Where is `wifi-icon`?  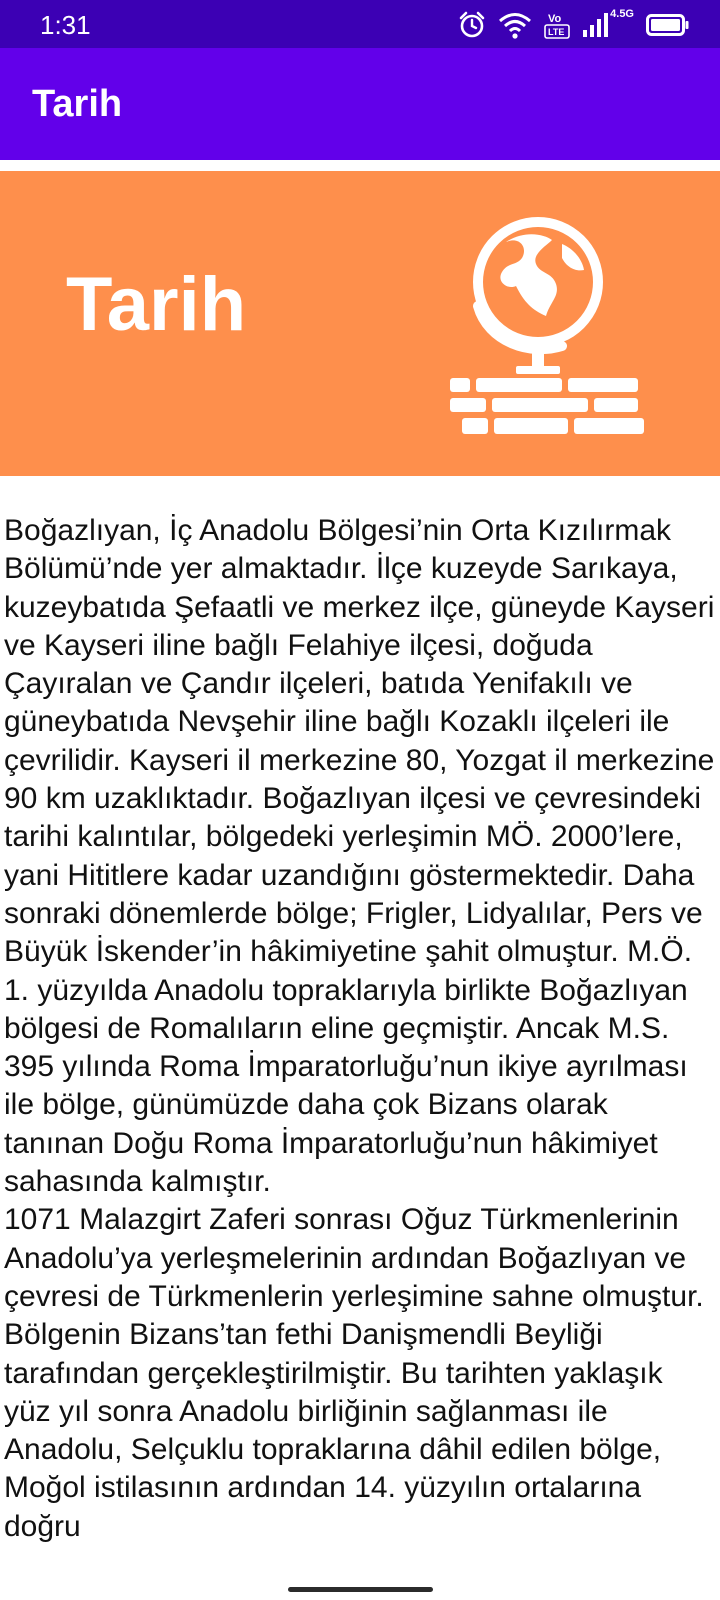
wifi-icon is located at coordinates (515, 25).